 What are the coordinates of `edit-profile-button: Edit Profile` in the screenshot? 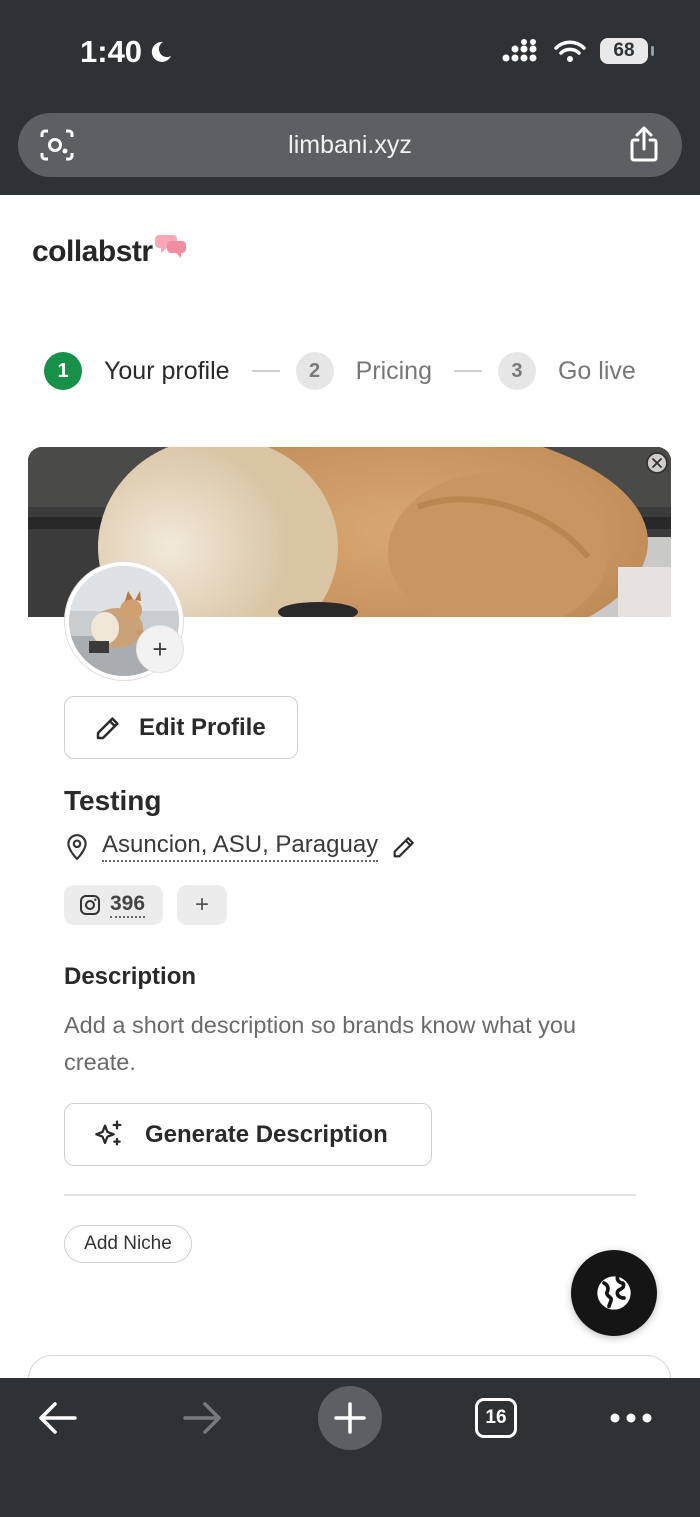 It's located at (181, 727).